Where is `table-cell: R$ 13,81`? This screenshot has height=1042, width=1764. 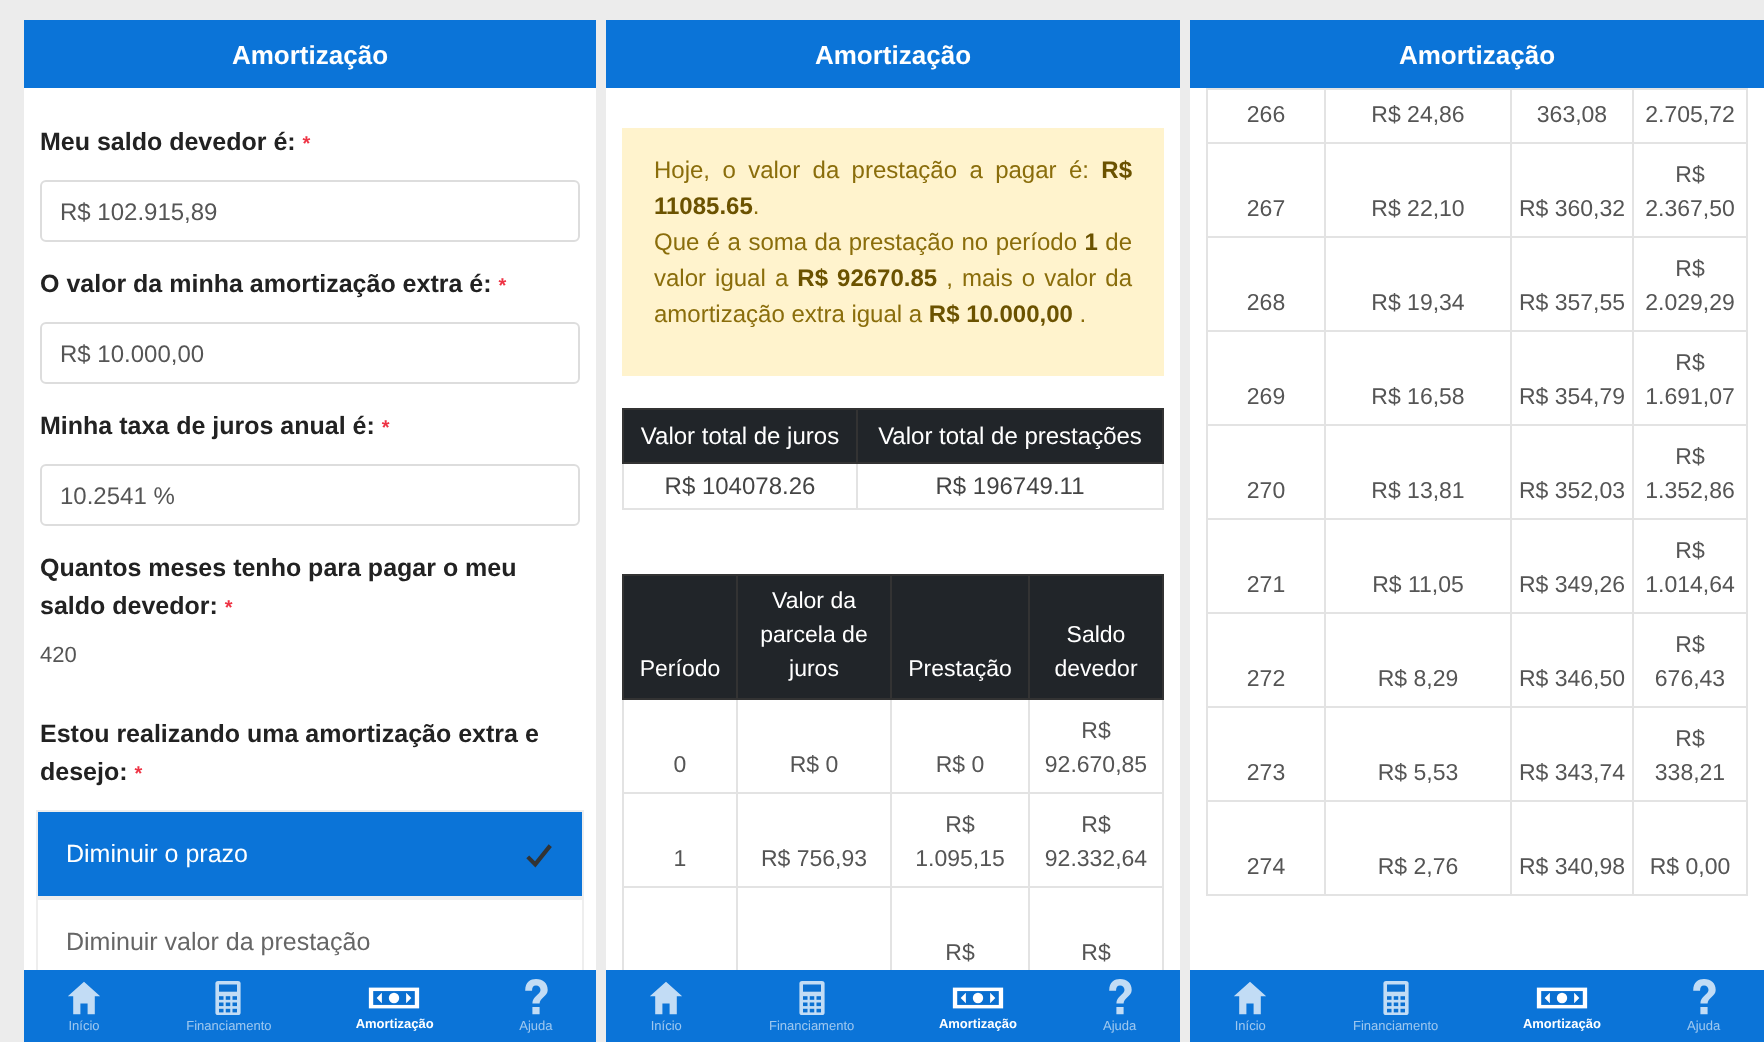
table-cell: R$ 13,81 is located at coordinates (1418, 492).